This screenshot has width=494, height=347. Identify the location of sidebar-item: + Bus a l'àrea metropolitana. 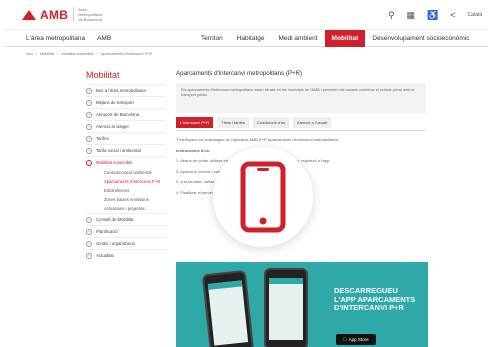
(126, 90).